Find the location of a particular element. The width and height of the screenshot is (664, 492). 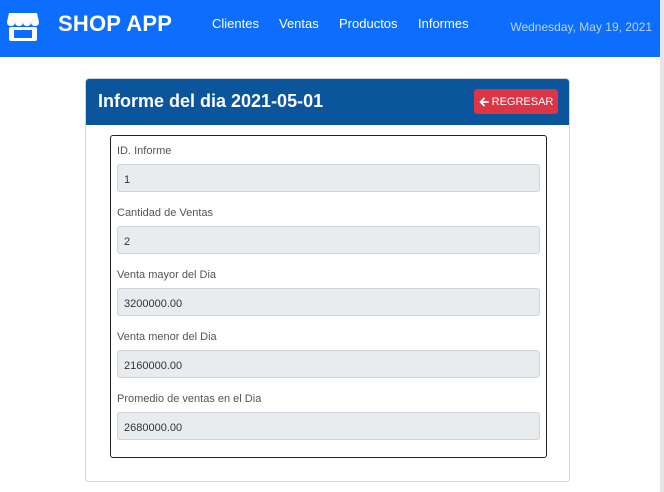

back-button-label: REGRESAR is located at coordinates (522, 101).